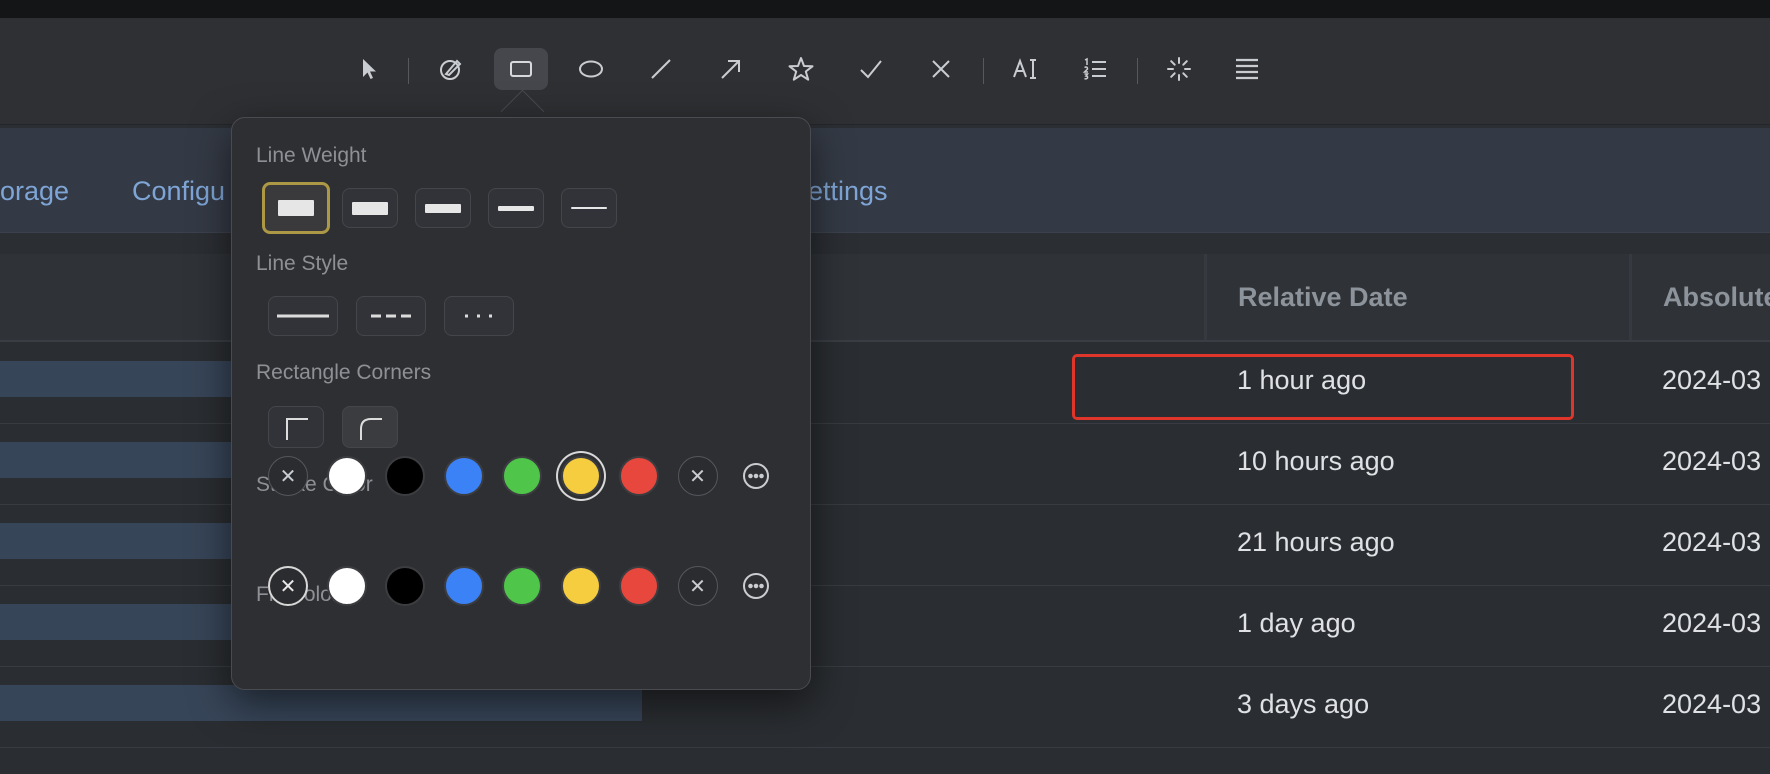 The image size is (1770, 774). Describe the element at coordinates (1316, 461) in the screenshot. I see `relative-date-cell: 10 hours ago` at that location.